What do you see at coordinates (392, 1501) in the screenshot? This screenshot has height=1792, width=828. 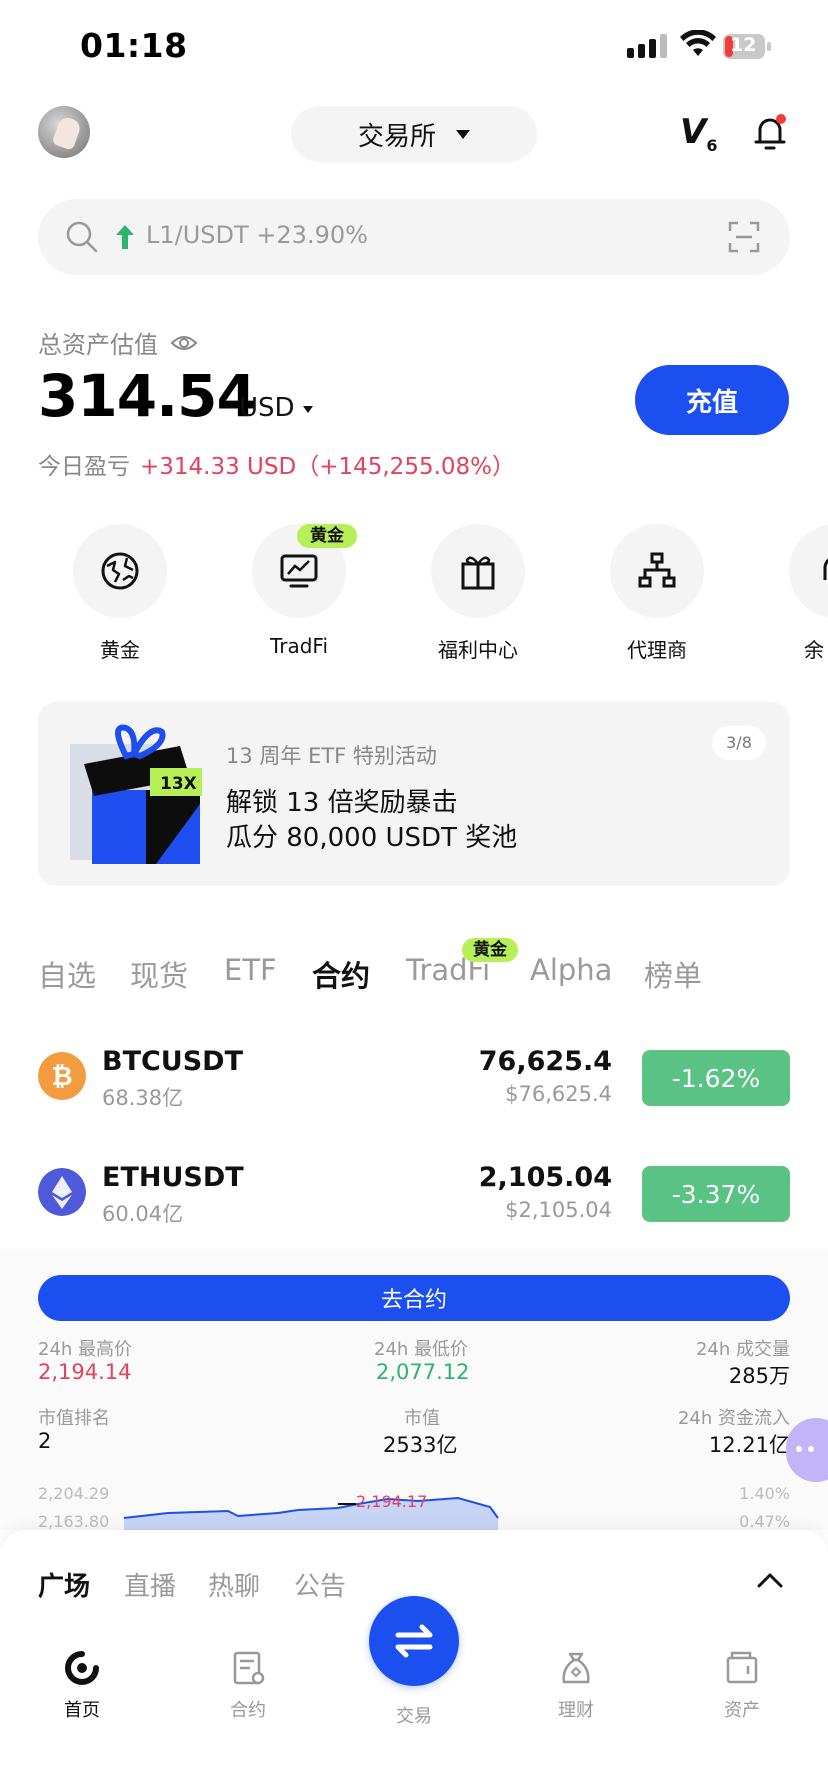 I see `chart-peak-label: 2,194.17` at bounding box center [392, 1501].